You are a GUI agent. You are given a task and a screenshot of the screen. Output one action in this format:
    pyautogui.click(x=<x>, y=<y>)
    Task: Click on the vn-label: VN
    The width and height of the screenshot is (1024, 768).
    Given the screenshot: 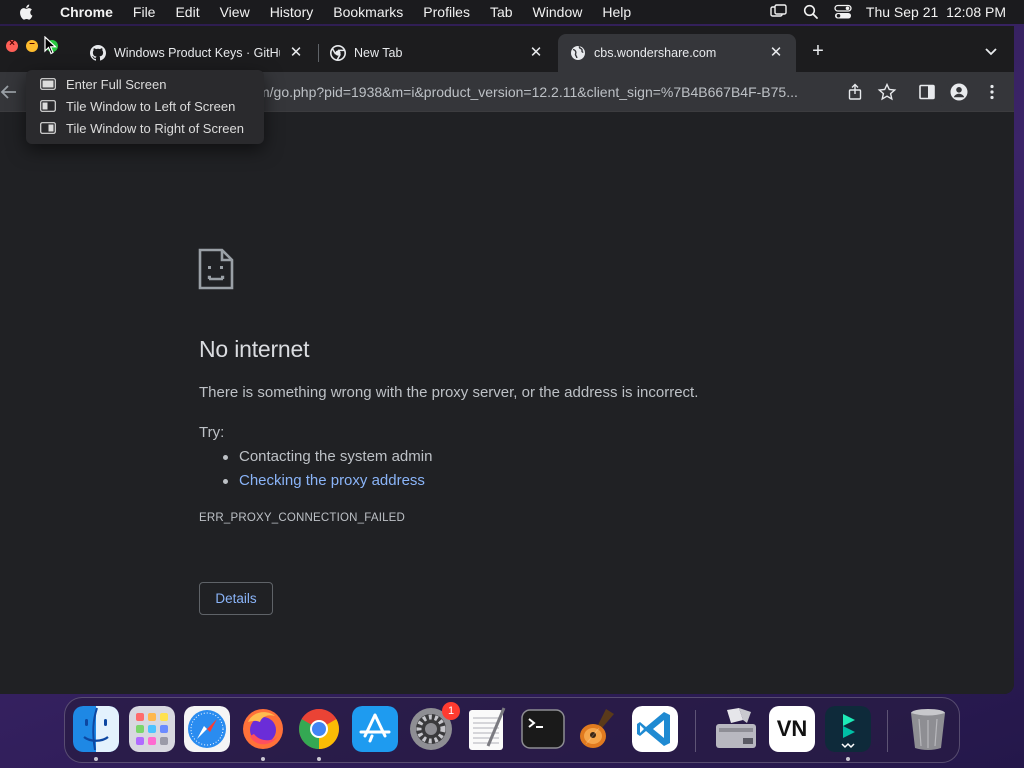 What is the action you would take?
    pyautogui.click(x=792, y=728)
    